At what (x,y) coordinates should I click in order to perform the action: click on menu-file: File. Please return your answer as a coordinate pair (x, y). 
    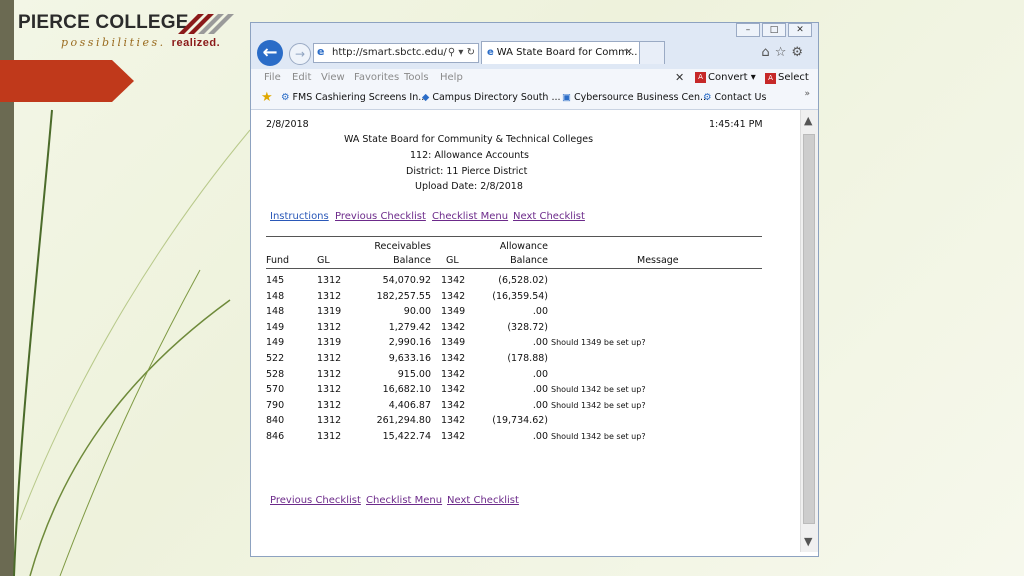
    Looking at the image, I should click on (272, 78).